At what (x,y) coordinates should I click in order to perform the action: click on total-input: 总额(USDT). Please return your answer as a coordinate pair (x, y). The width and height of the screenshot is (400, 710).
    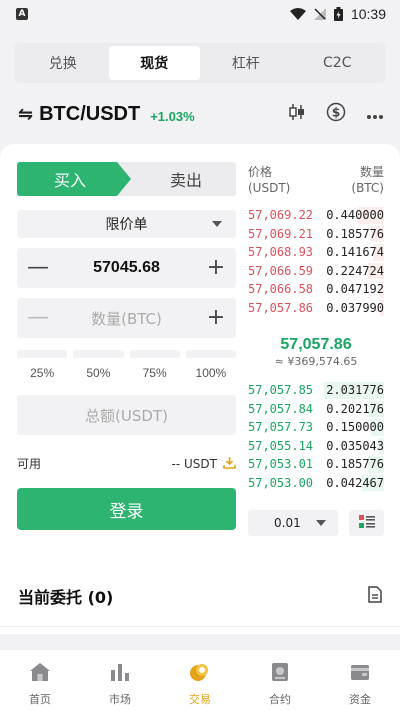
    Looking at the image, I should click on (126, 415).